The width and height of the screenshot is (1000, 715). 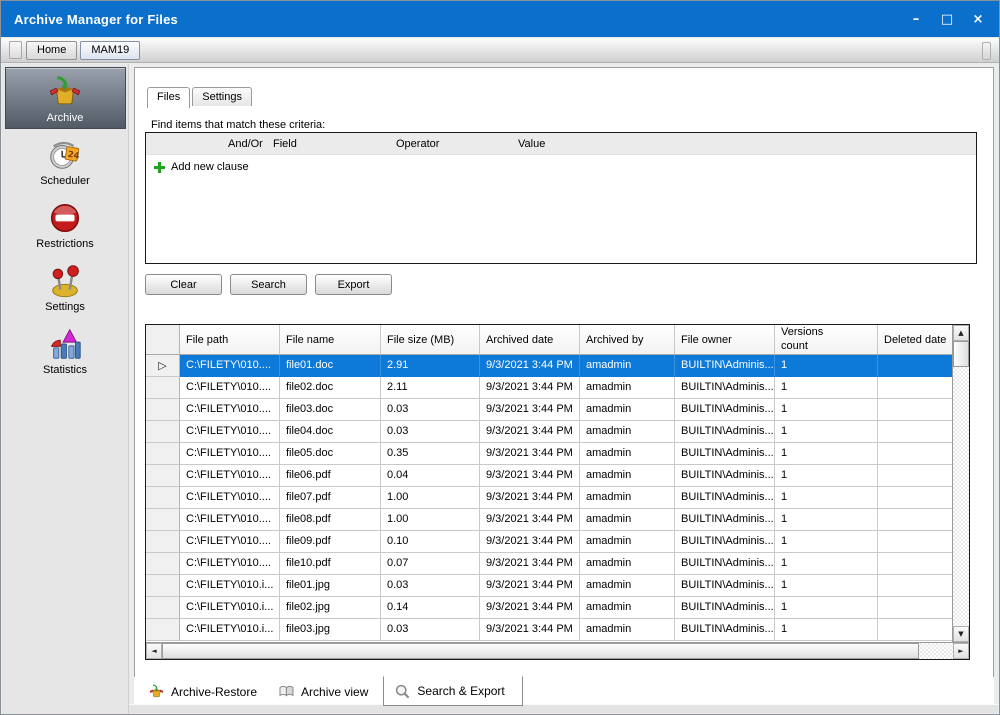 What do you see at coordinates (330, 586) in the screenshot?
I see `table-cell: file01.jpg` at bounding box center [330, 586].